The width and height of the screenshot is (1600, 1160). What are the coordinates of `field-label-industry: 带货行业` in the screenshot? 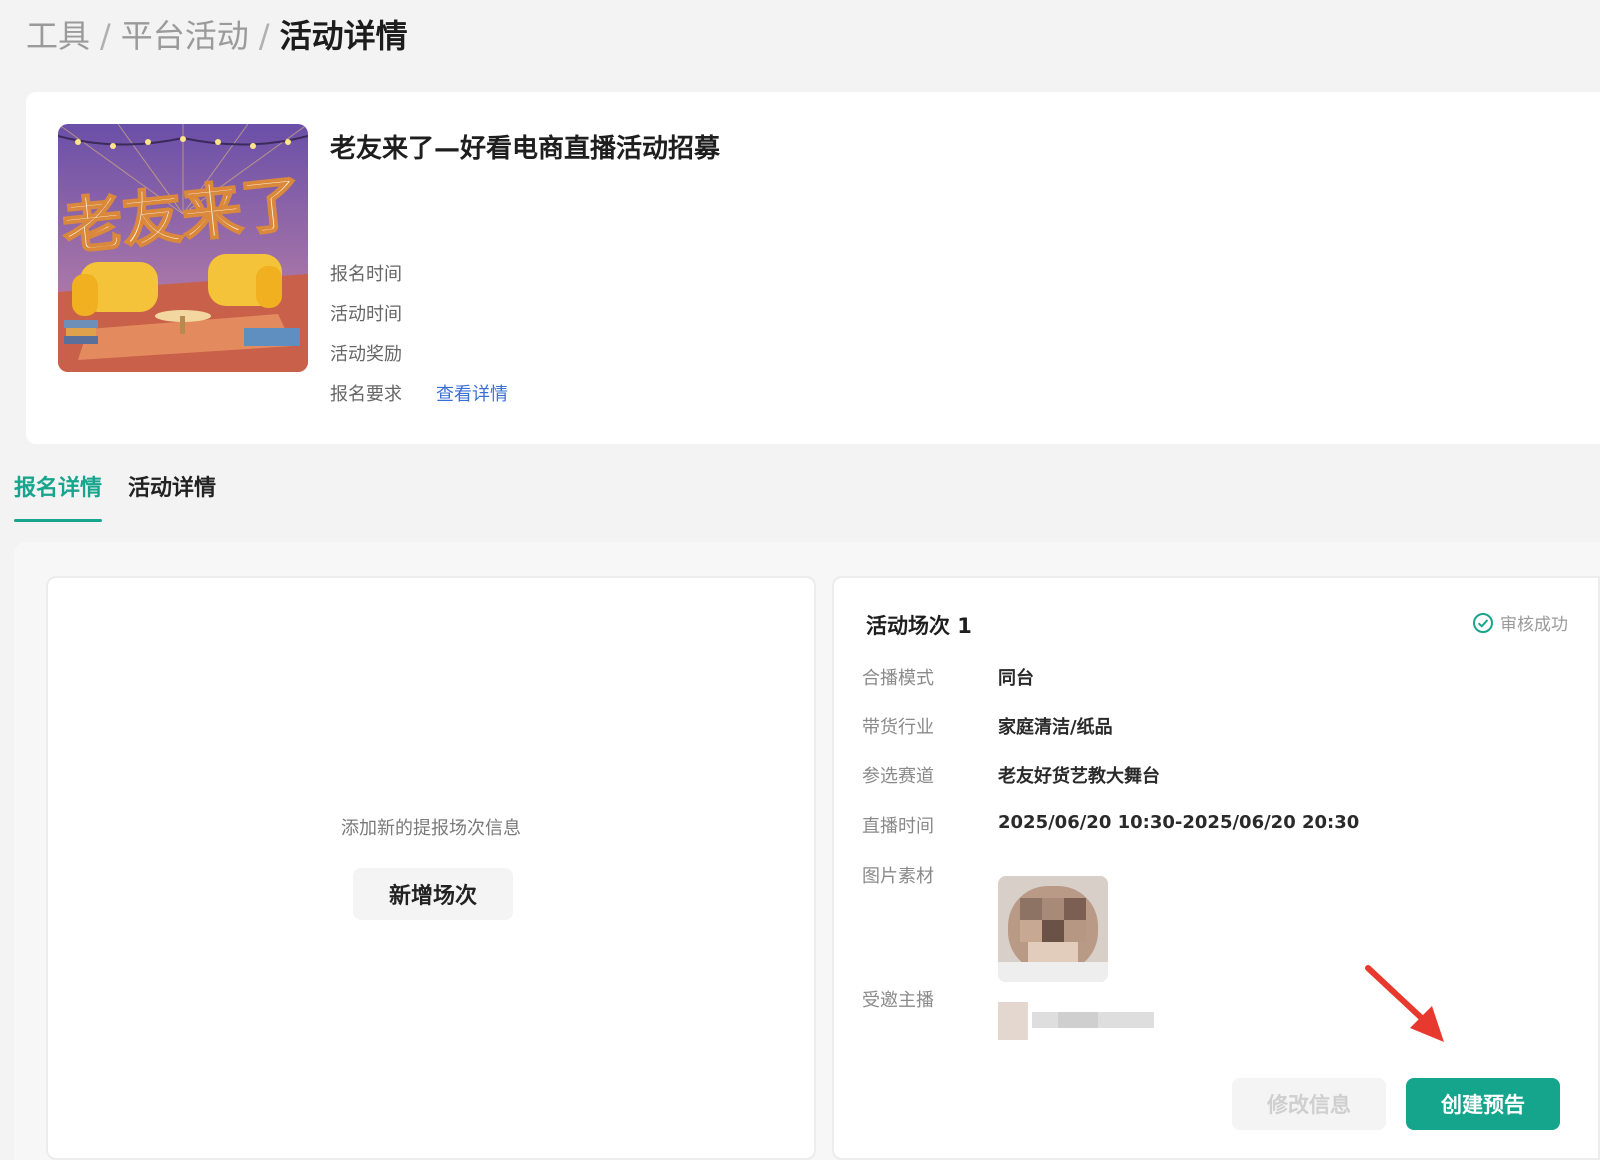 It's located at (898, 727).